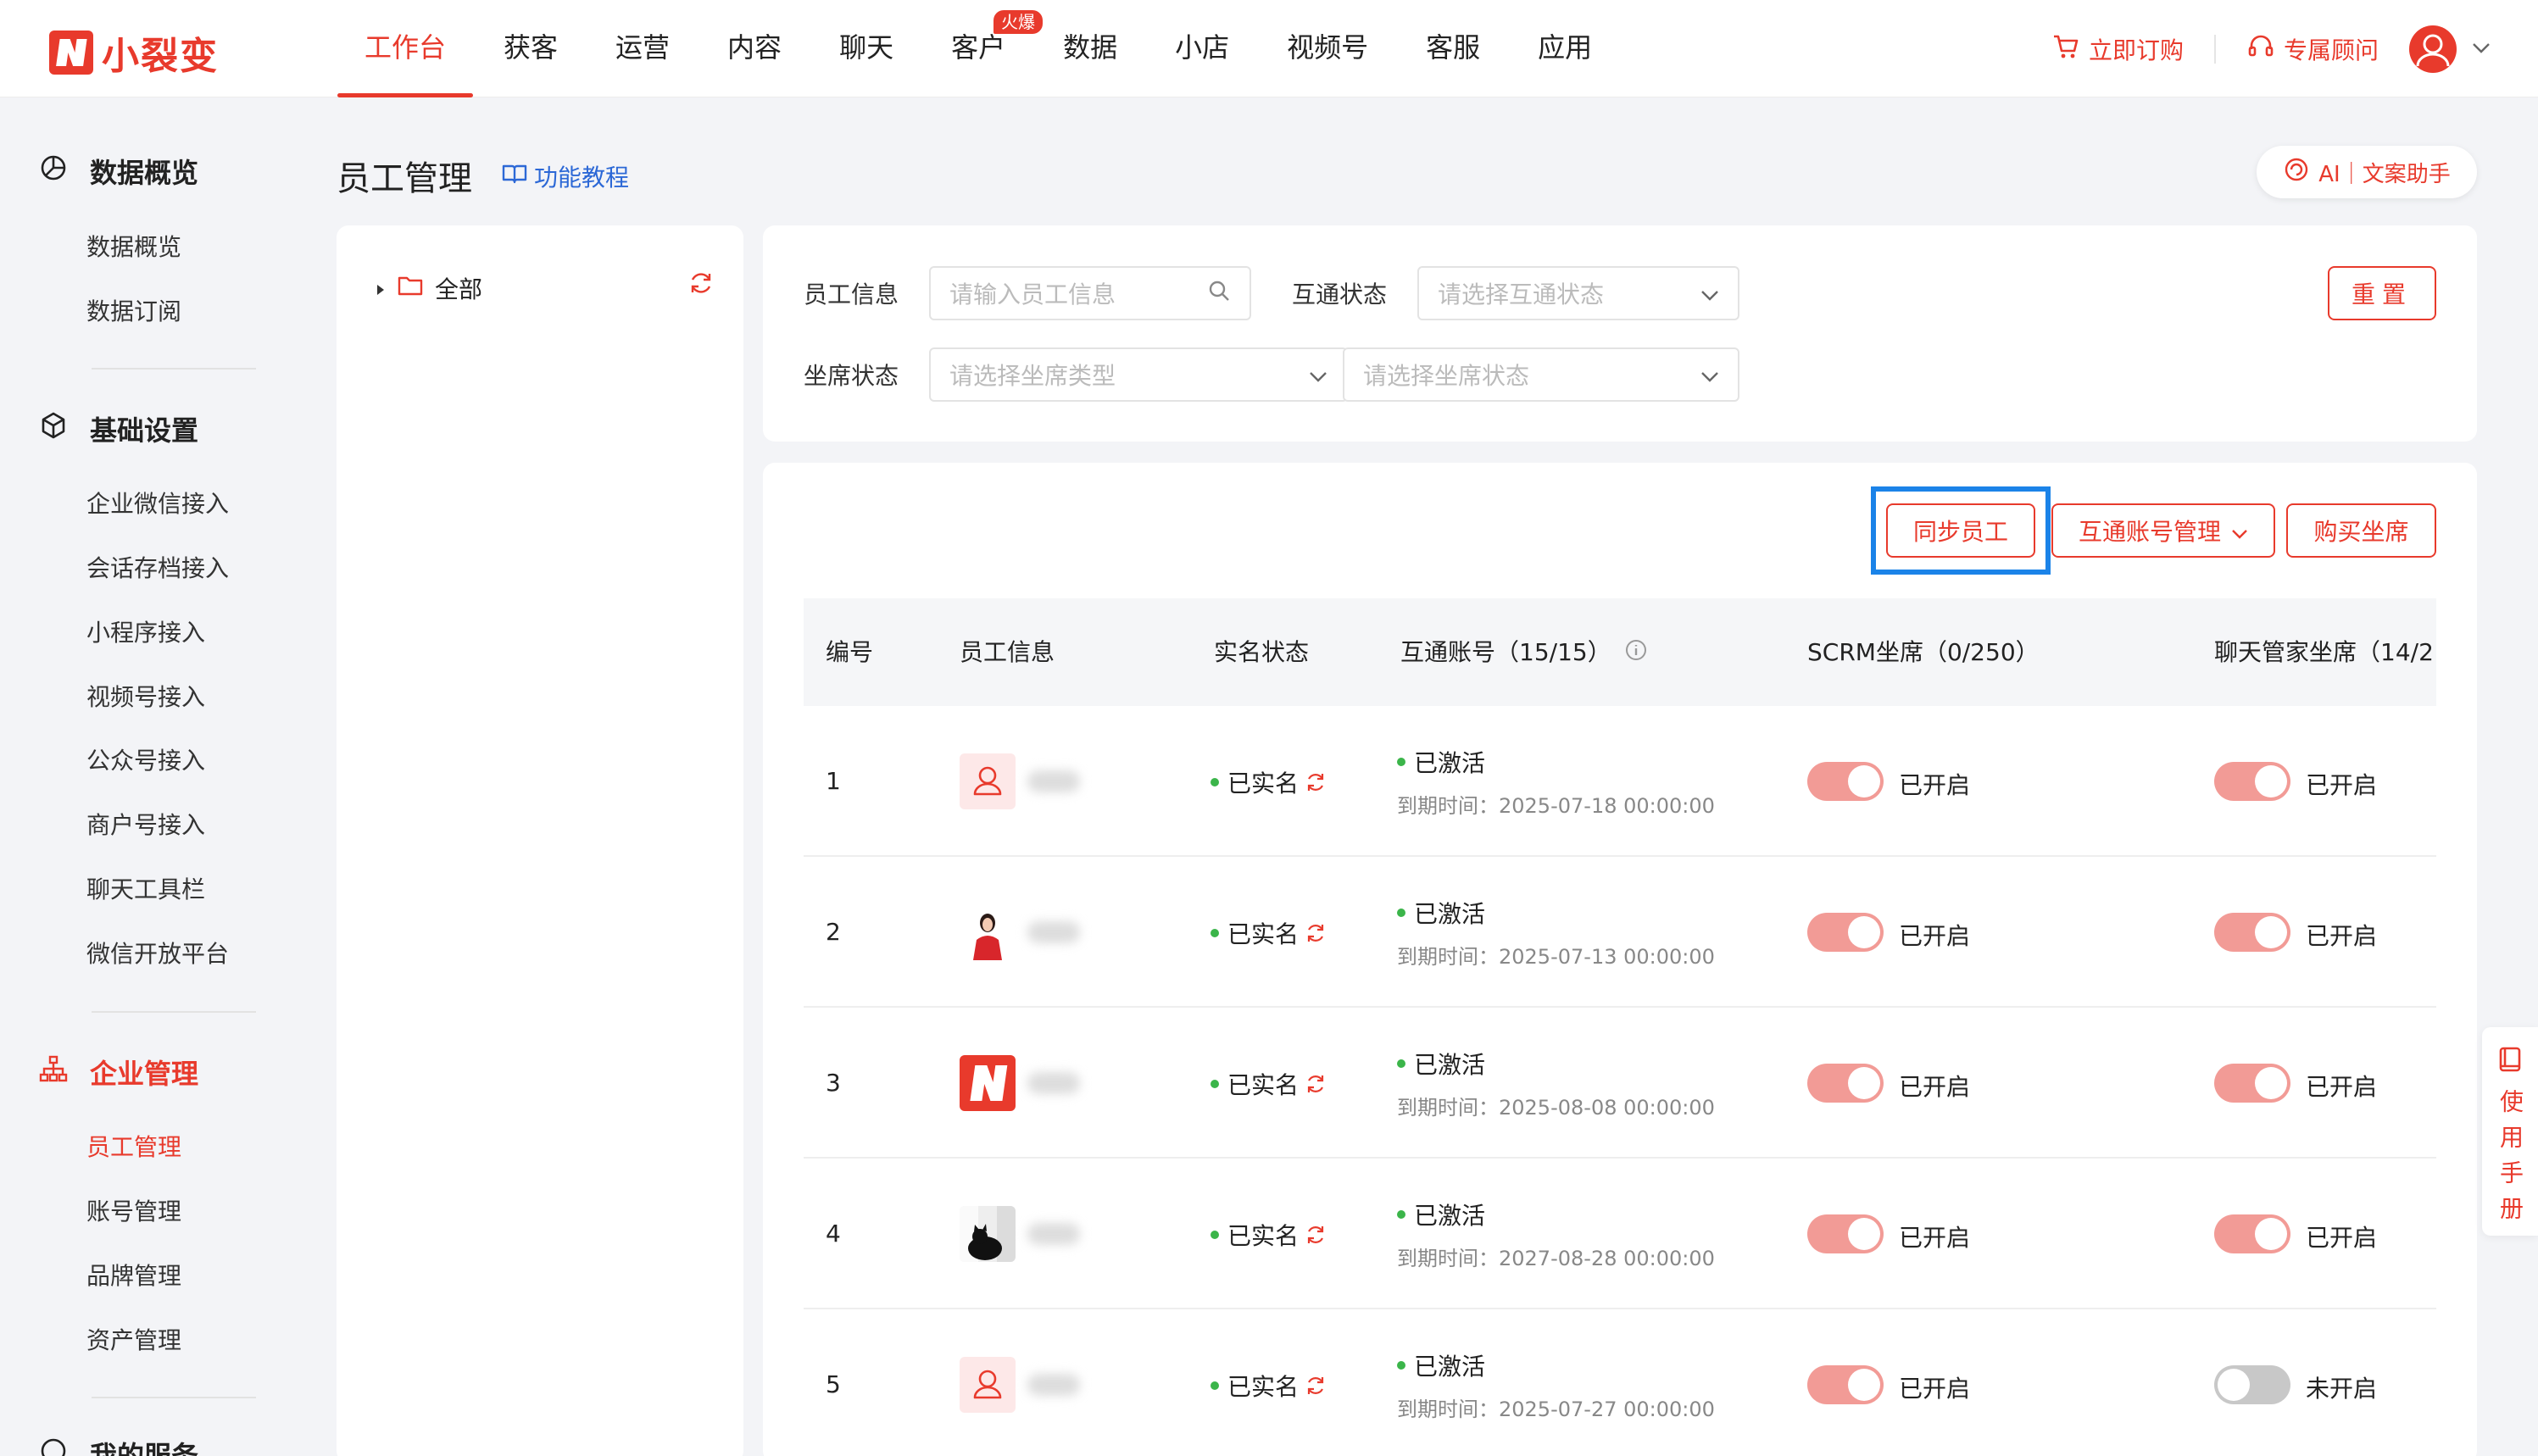 The image size is (2538, 1456). Describe the element at coordinates (1556, 1259) in the screenshot. I see `expire-time: 到期时间：2027-08-28 00:00:00` at that location.